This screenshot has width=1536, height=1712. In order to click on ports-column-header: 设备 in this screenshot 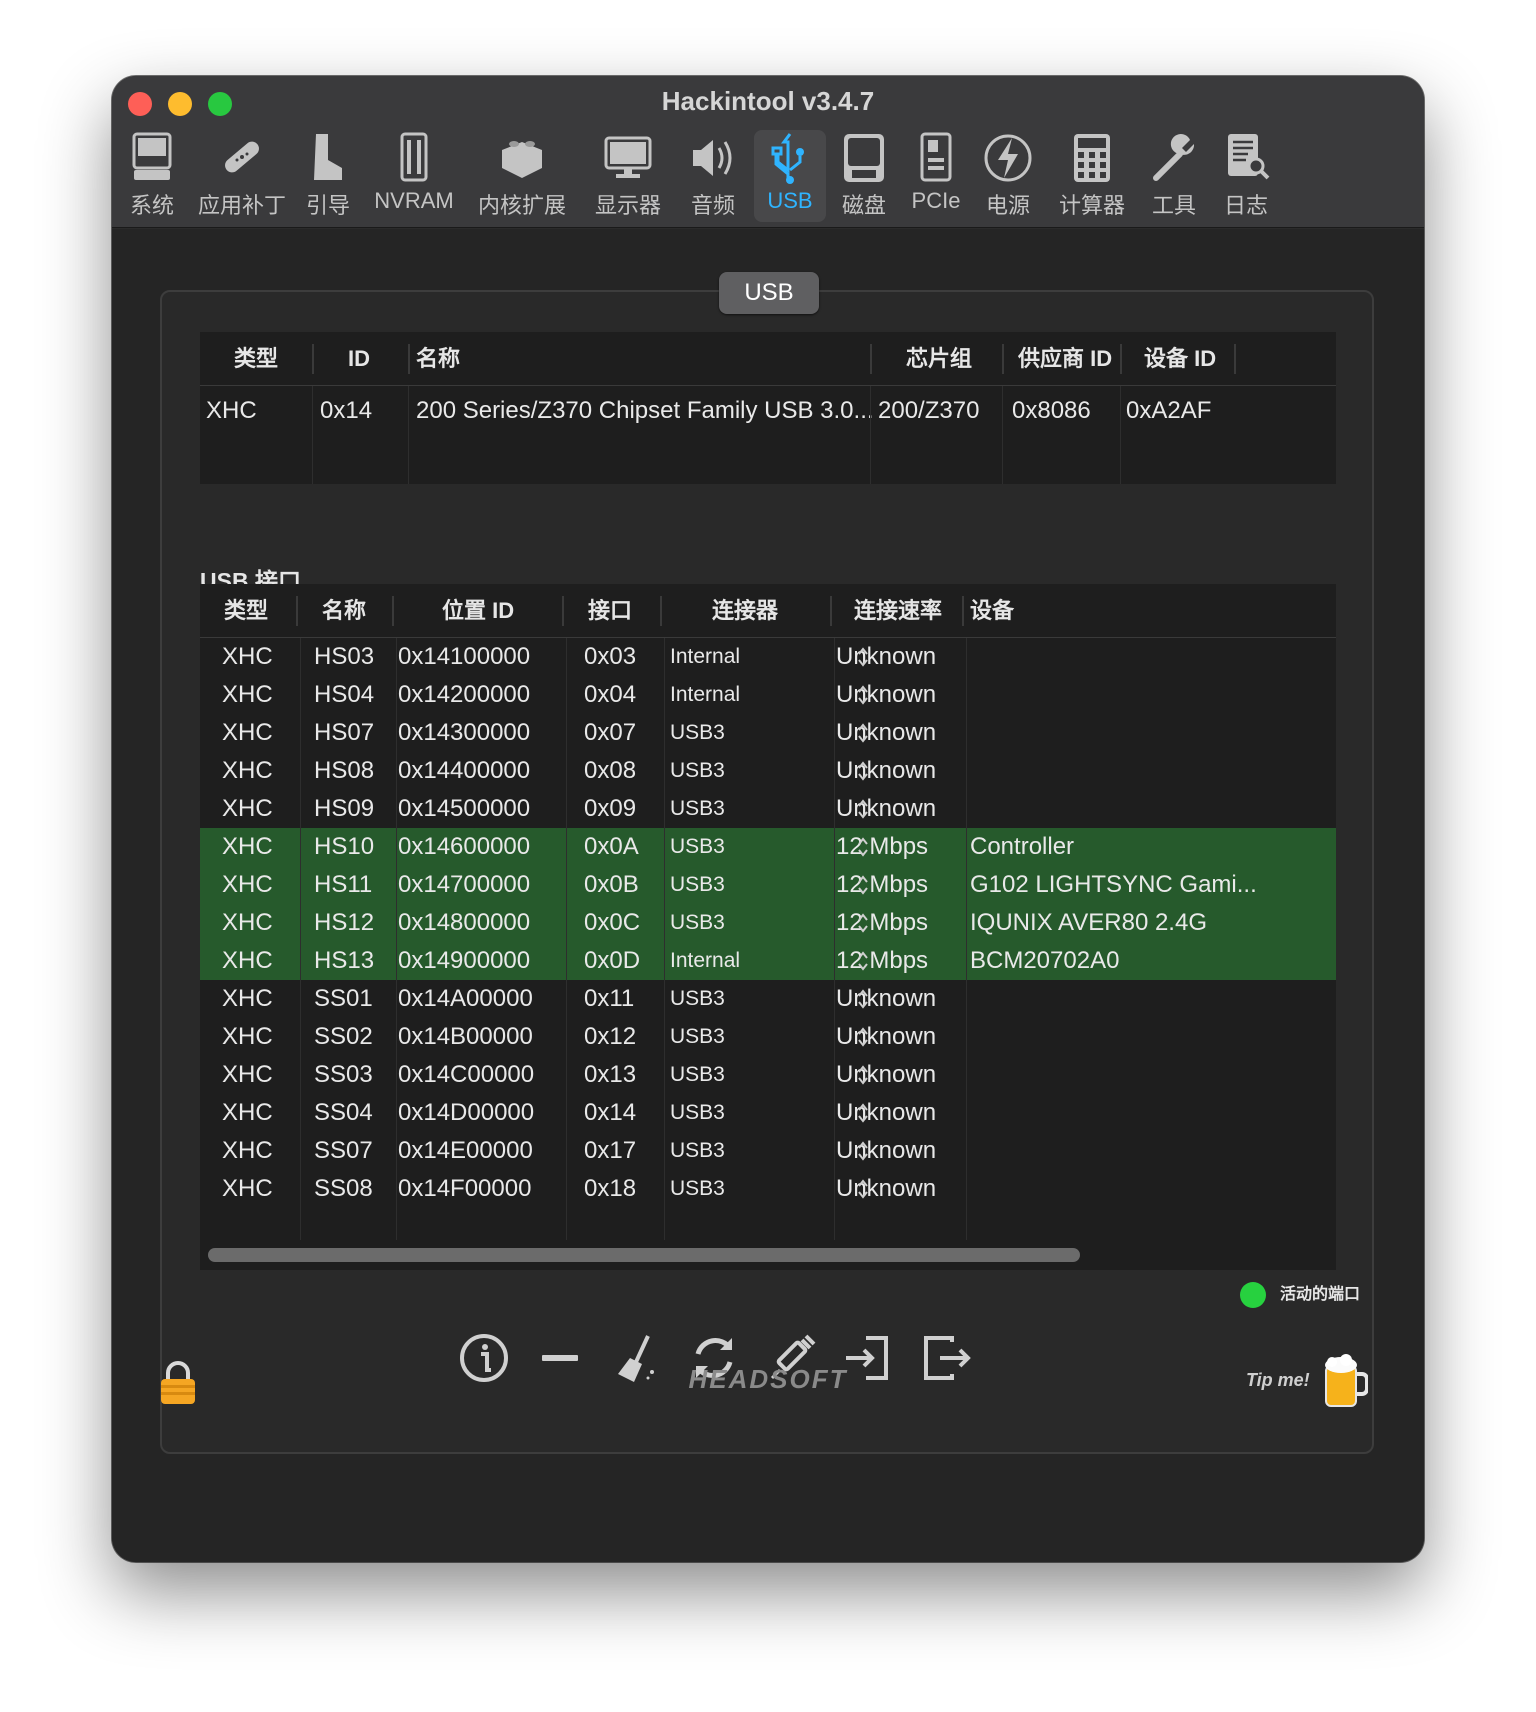, I will do `click(992, 611)`.